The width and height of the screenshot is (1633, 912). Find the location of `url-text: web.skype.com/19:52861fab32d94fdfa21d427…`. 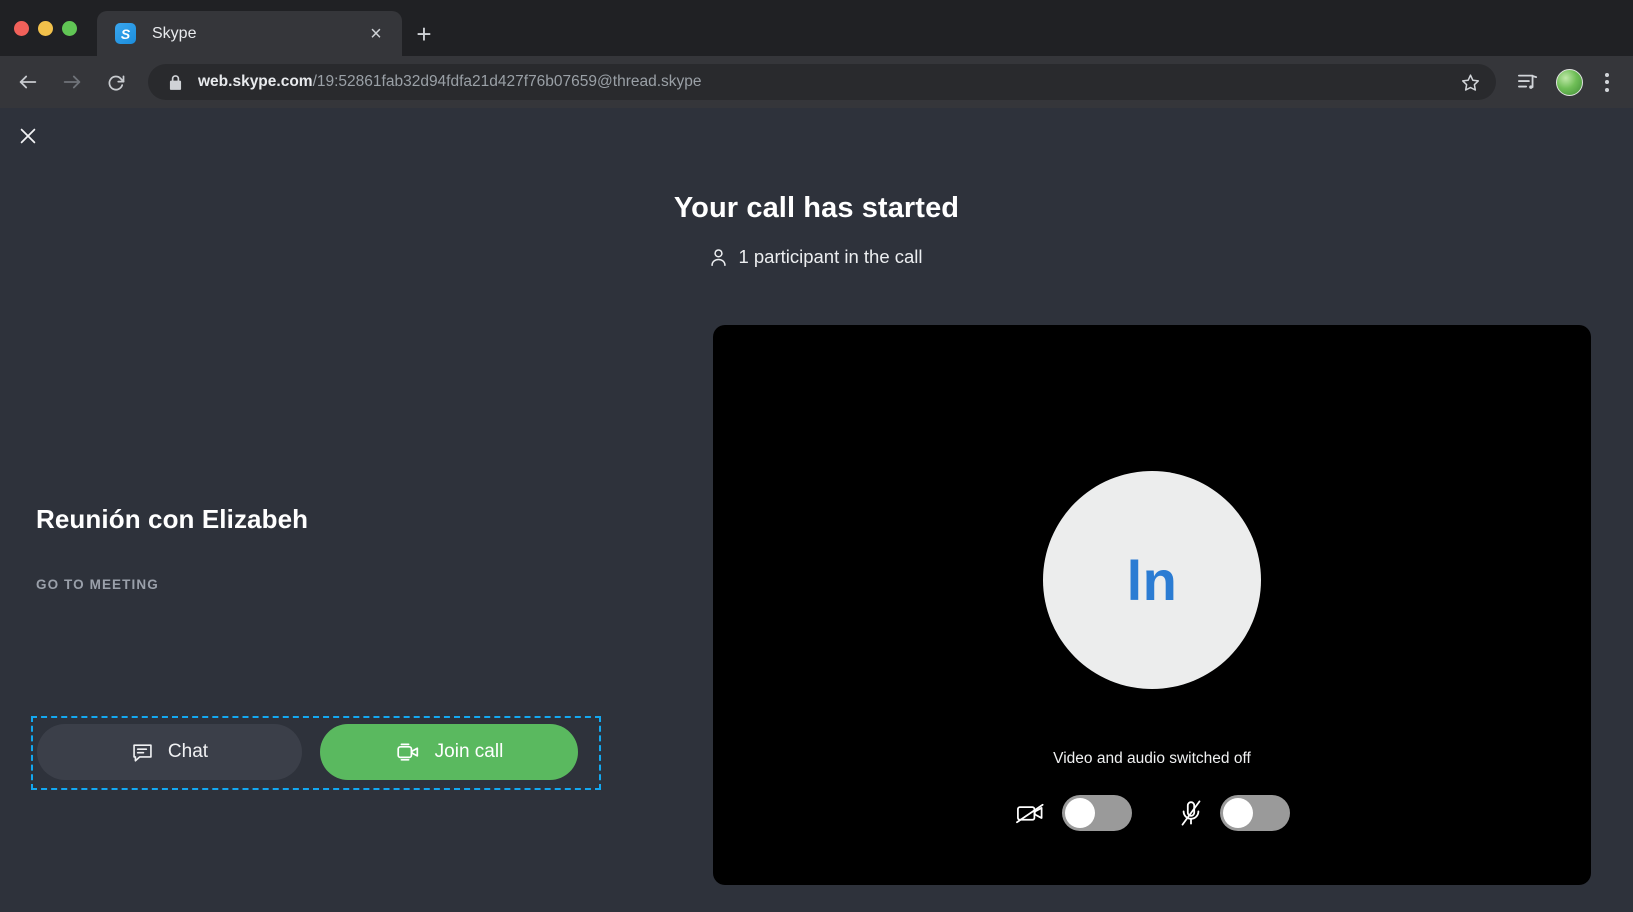

url-text: web.skype.com/19:52861fab32d94fdfa21d427… is located at coordinates (826, 82).